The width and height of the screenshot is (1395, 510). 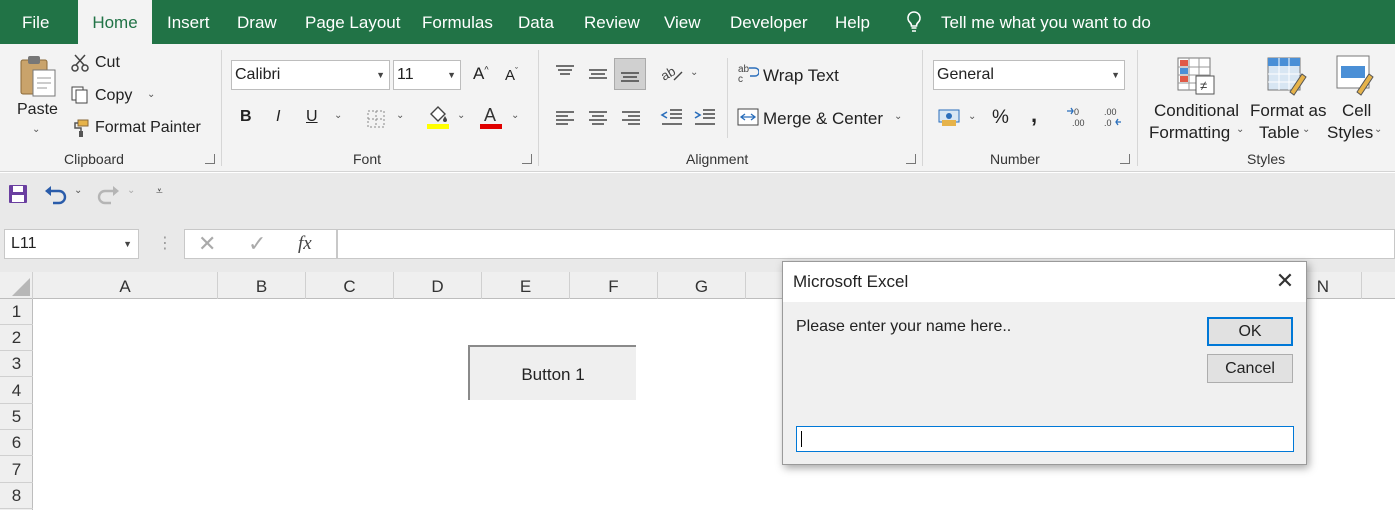 I want to click on align-center-icon, so click(x=598, y=120).